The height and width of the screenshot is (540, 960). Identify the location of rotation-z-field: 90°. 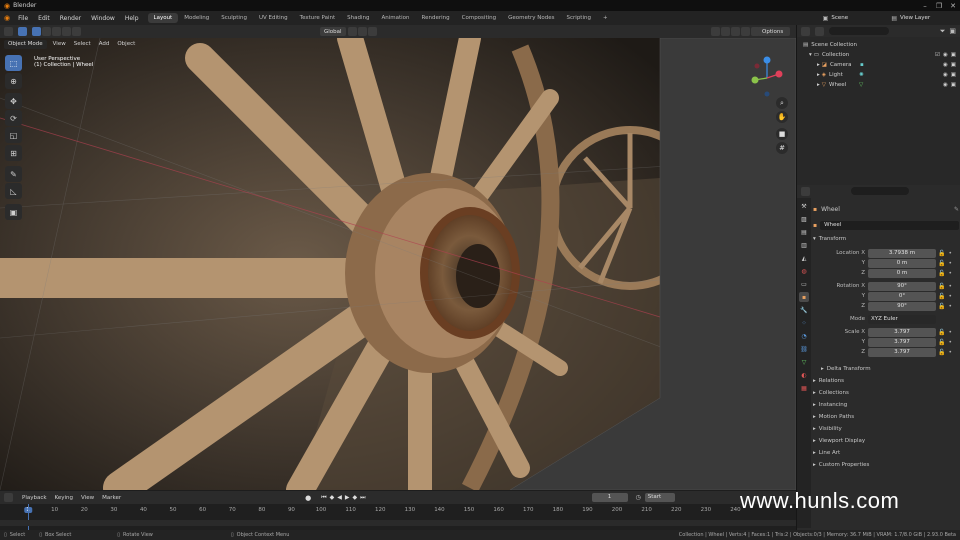
(902, 306).